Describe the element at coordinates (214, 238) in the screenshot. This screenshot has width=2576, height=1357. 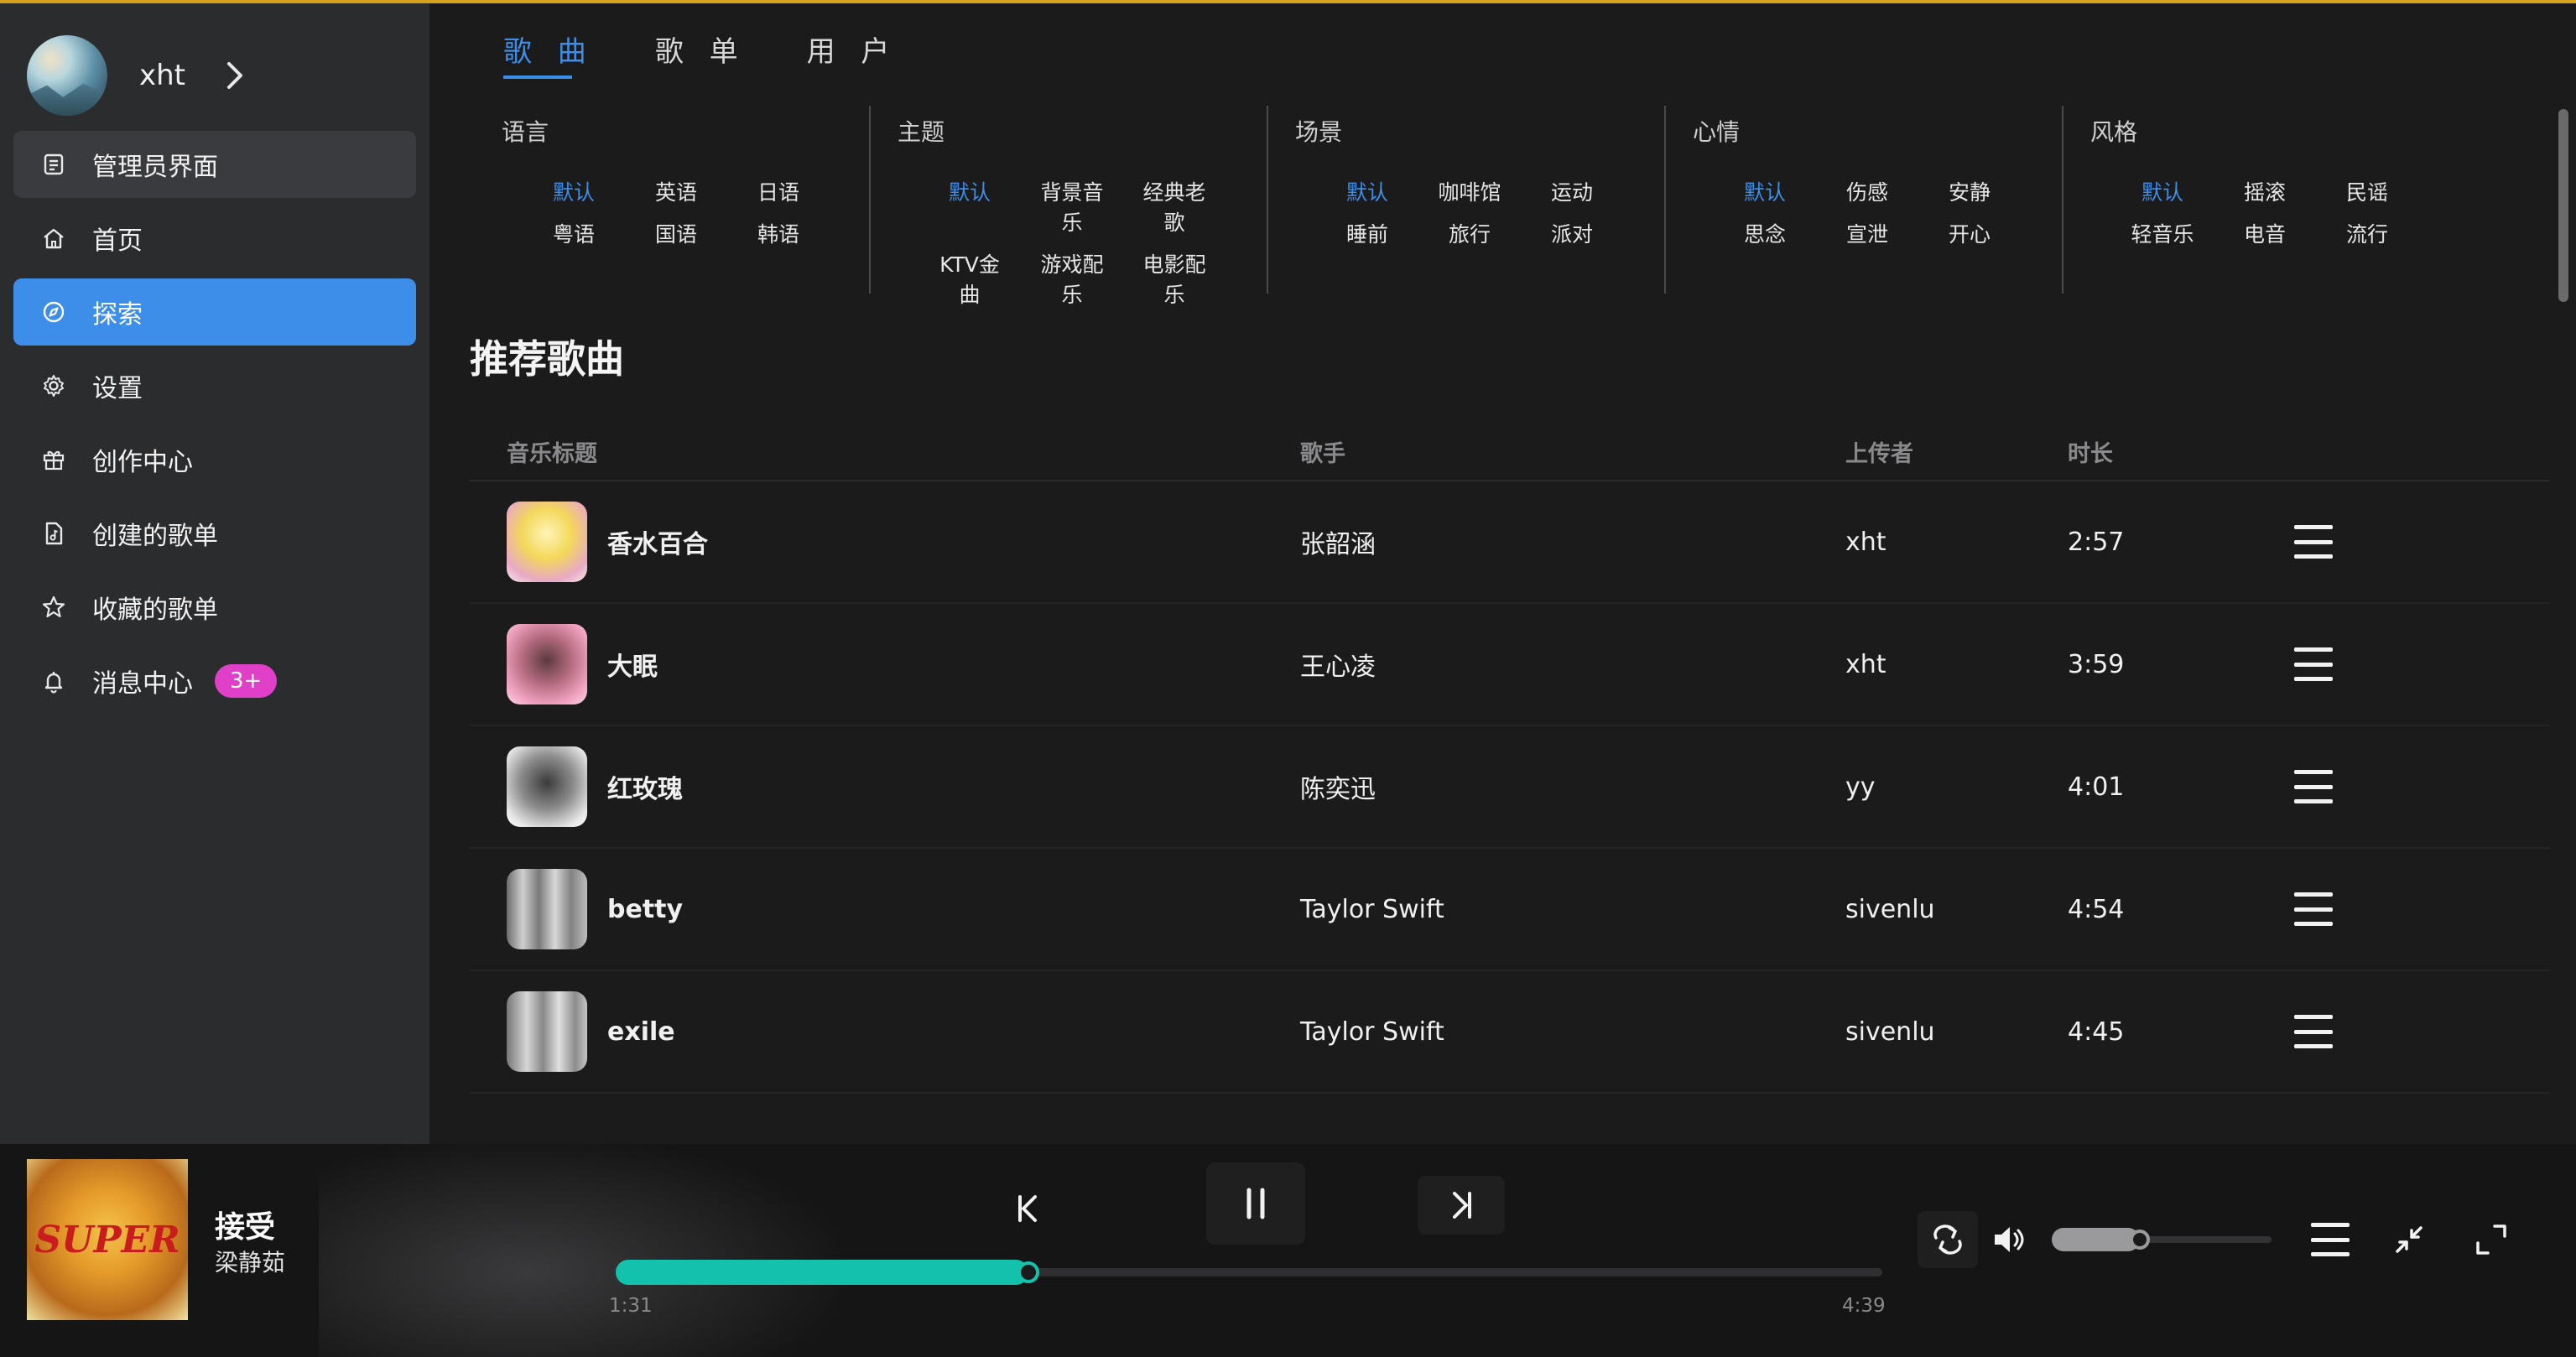
I see `sidebar-item-1: 首页` at that location.